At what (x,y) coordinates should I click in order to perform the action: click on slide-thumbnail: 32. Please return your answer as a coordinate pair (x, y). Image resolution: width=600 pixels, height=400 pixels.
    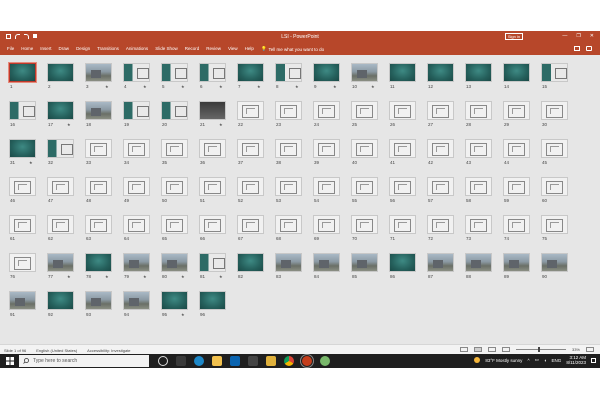
    Looking at the image, I should click on (62, 154).